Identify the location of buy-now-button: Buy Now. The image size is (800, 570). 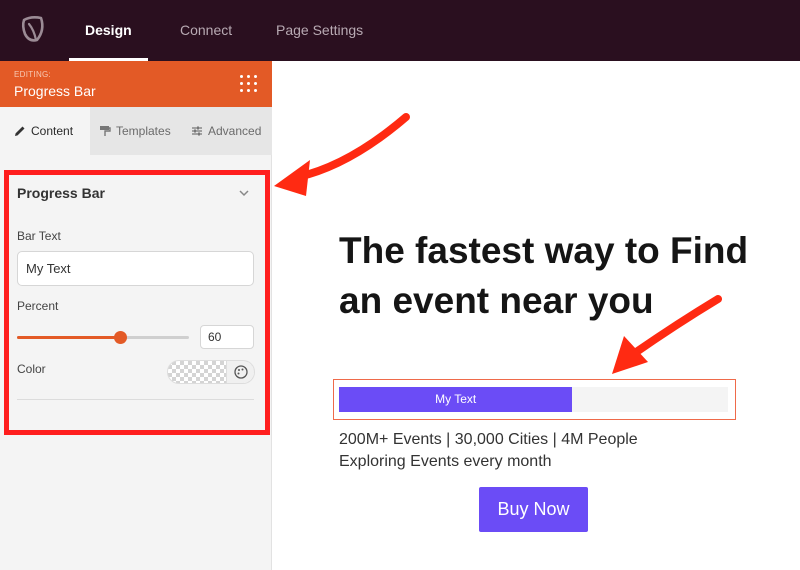
(533, 509).